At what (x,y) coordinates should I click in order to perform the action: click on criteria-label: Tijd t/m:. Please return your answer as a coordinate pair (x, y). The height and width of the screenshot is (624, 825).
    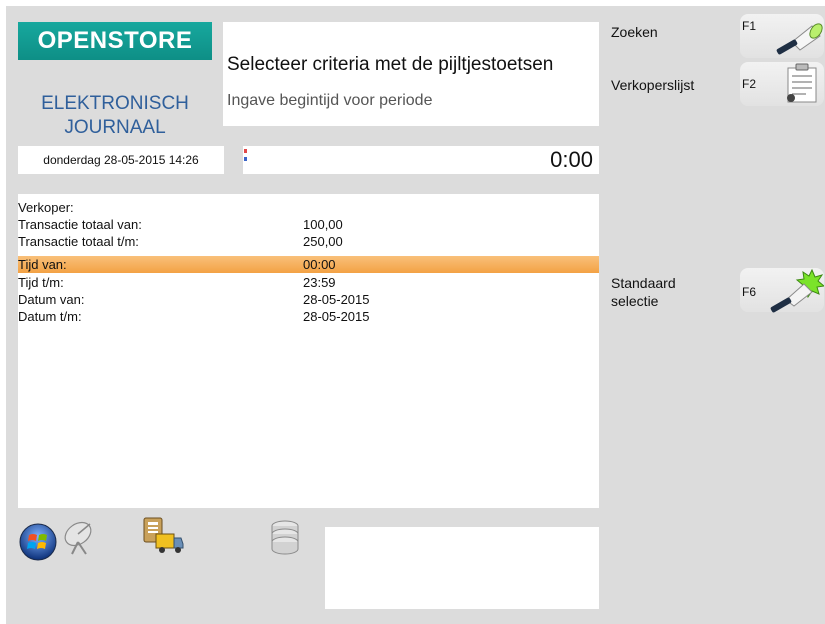
    Looking at the image, I should click on (41, 282).